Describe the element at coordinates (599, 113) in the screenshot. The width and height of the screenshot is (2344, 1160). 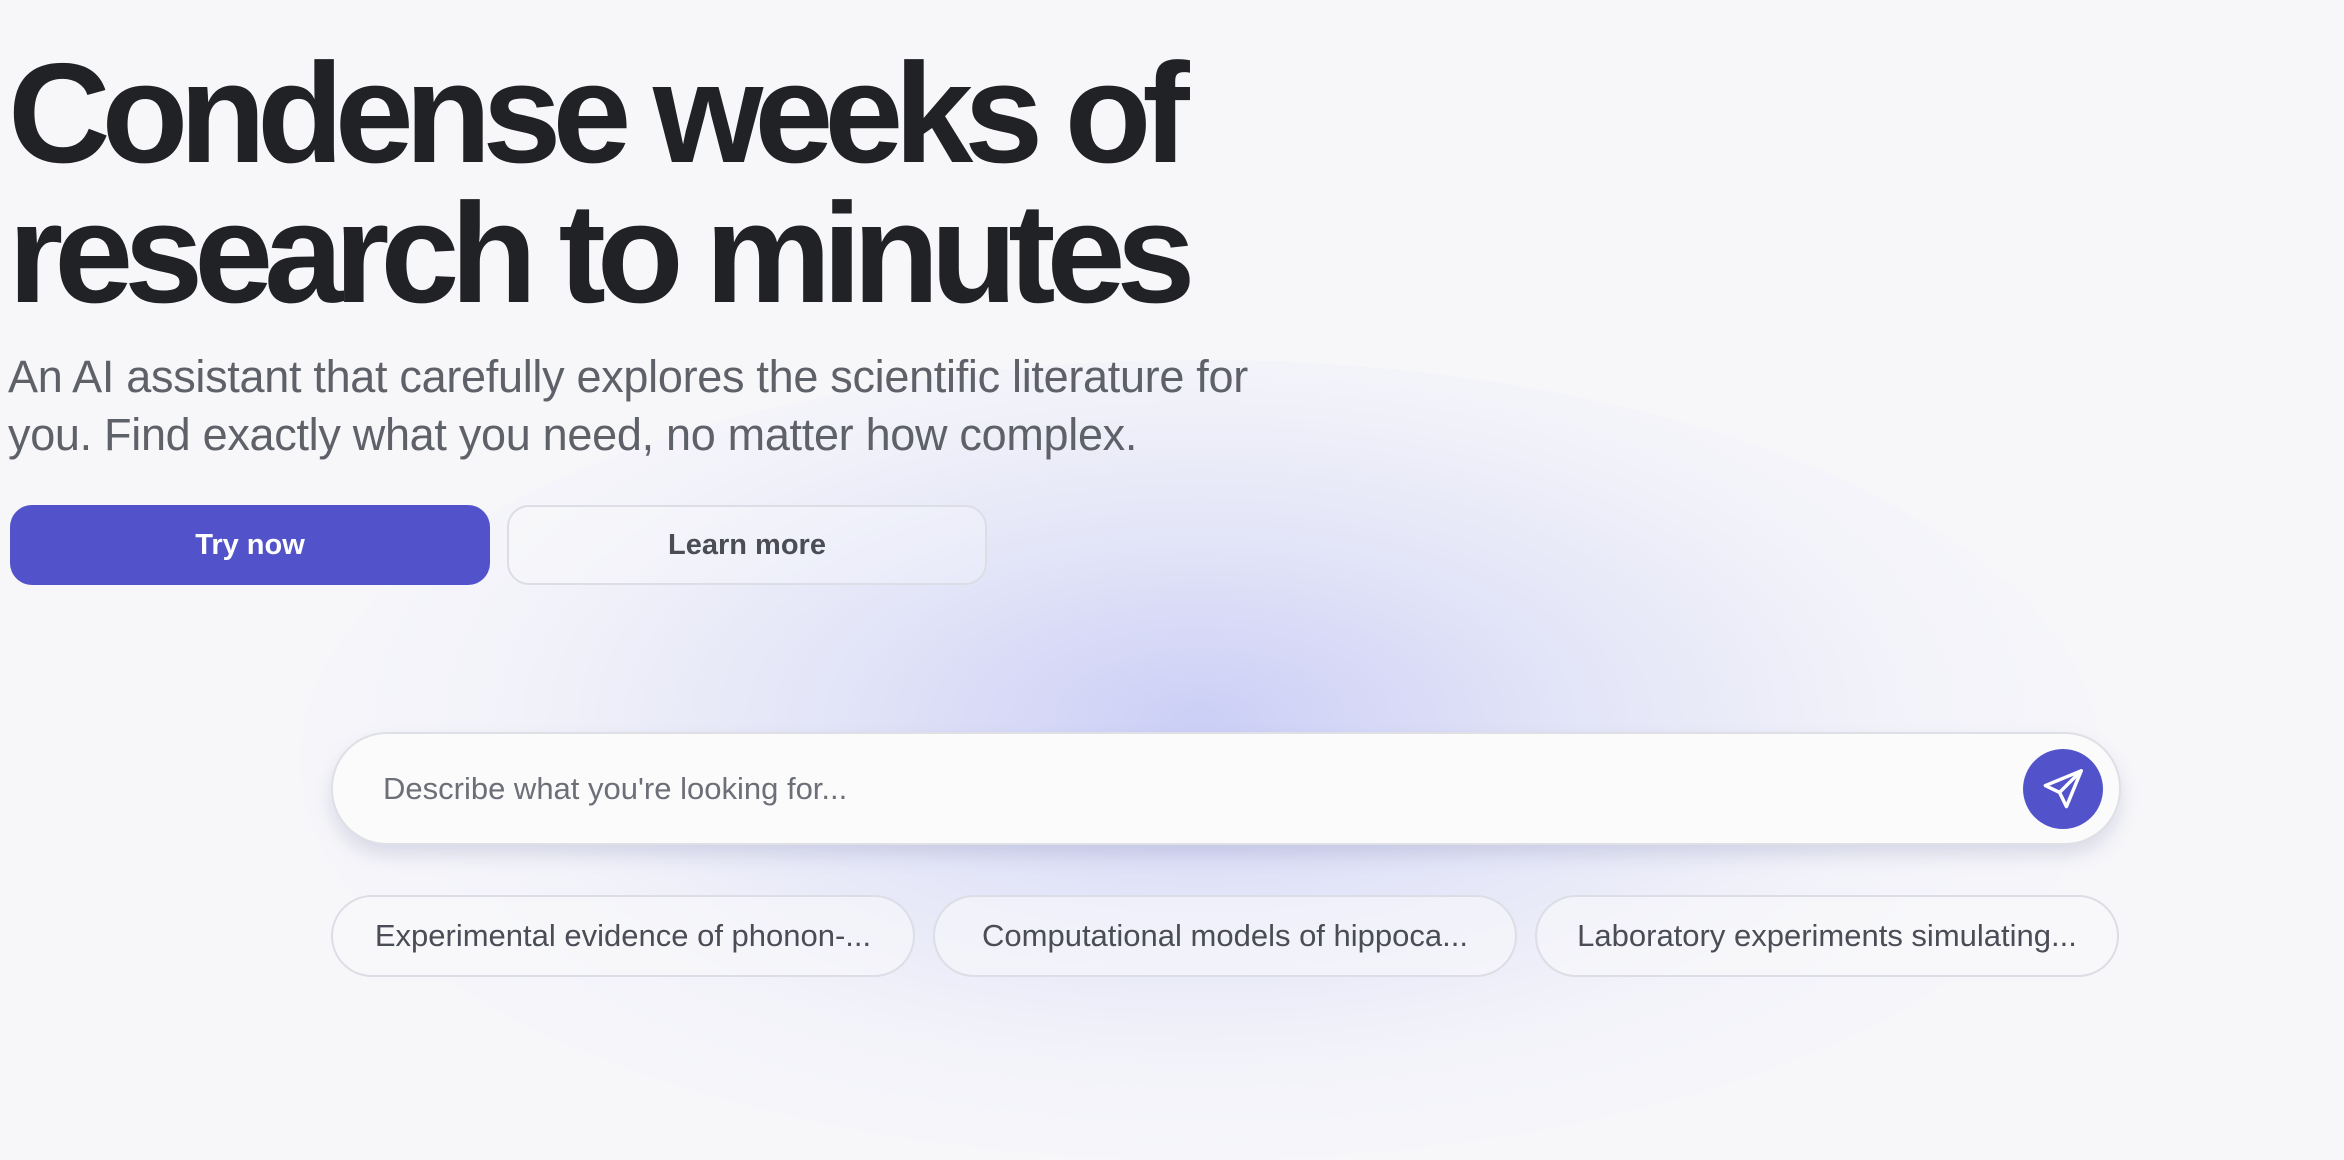
I see `headline-line-1: Condense weeks of` at that location.